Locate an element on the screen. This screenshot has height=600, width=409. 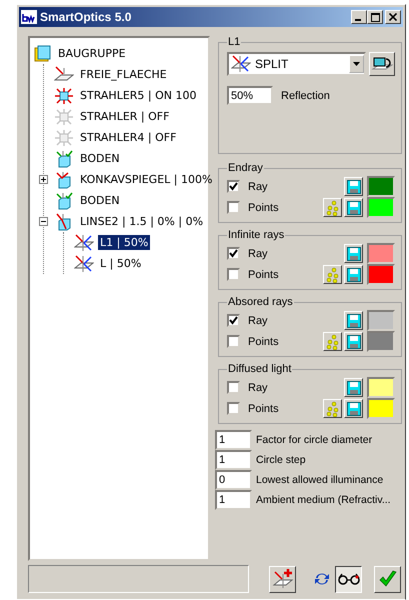
field-label: Lowest allowed illuminance is located at coordinates (320, 480).